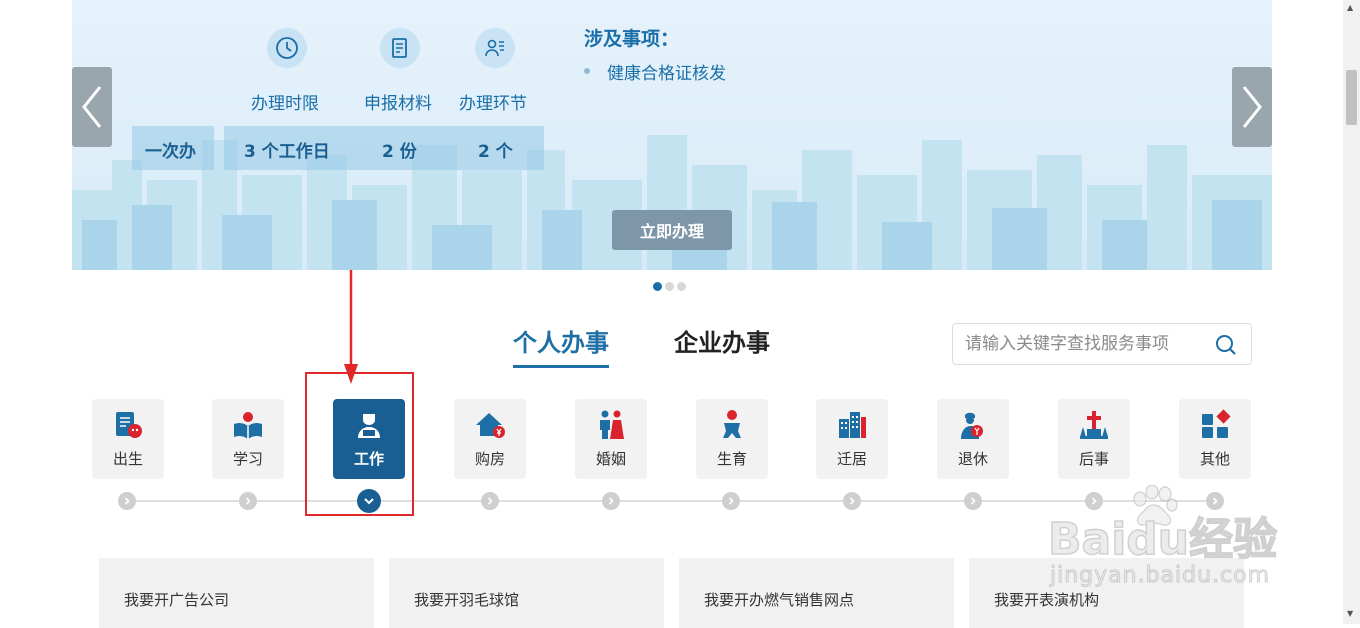 This screenshot has width=1360, height=628. Describe the element at coordinates (672, 230) in the screenshot. I see `apply-now-button: 立即办理` at that location.